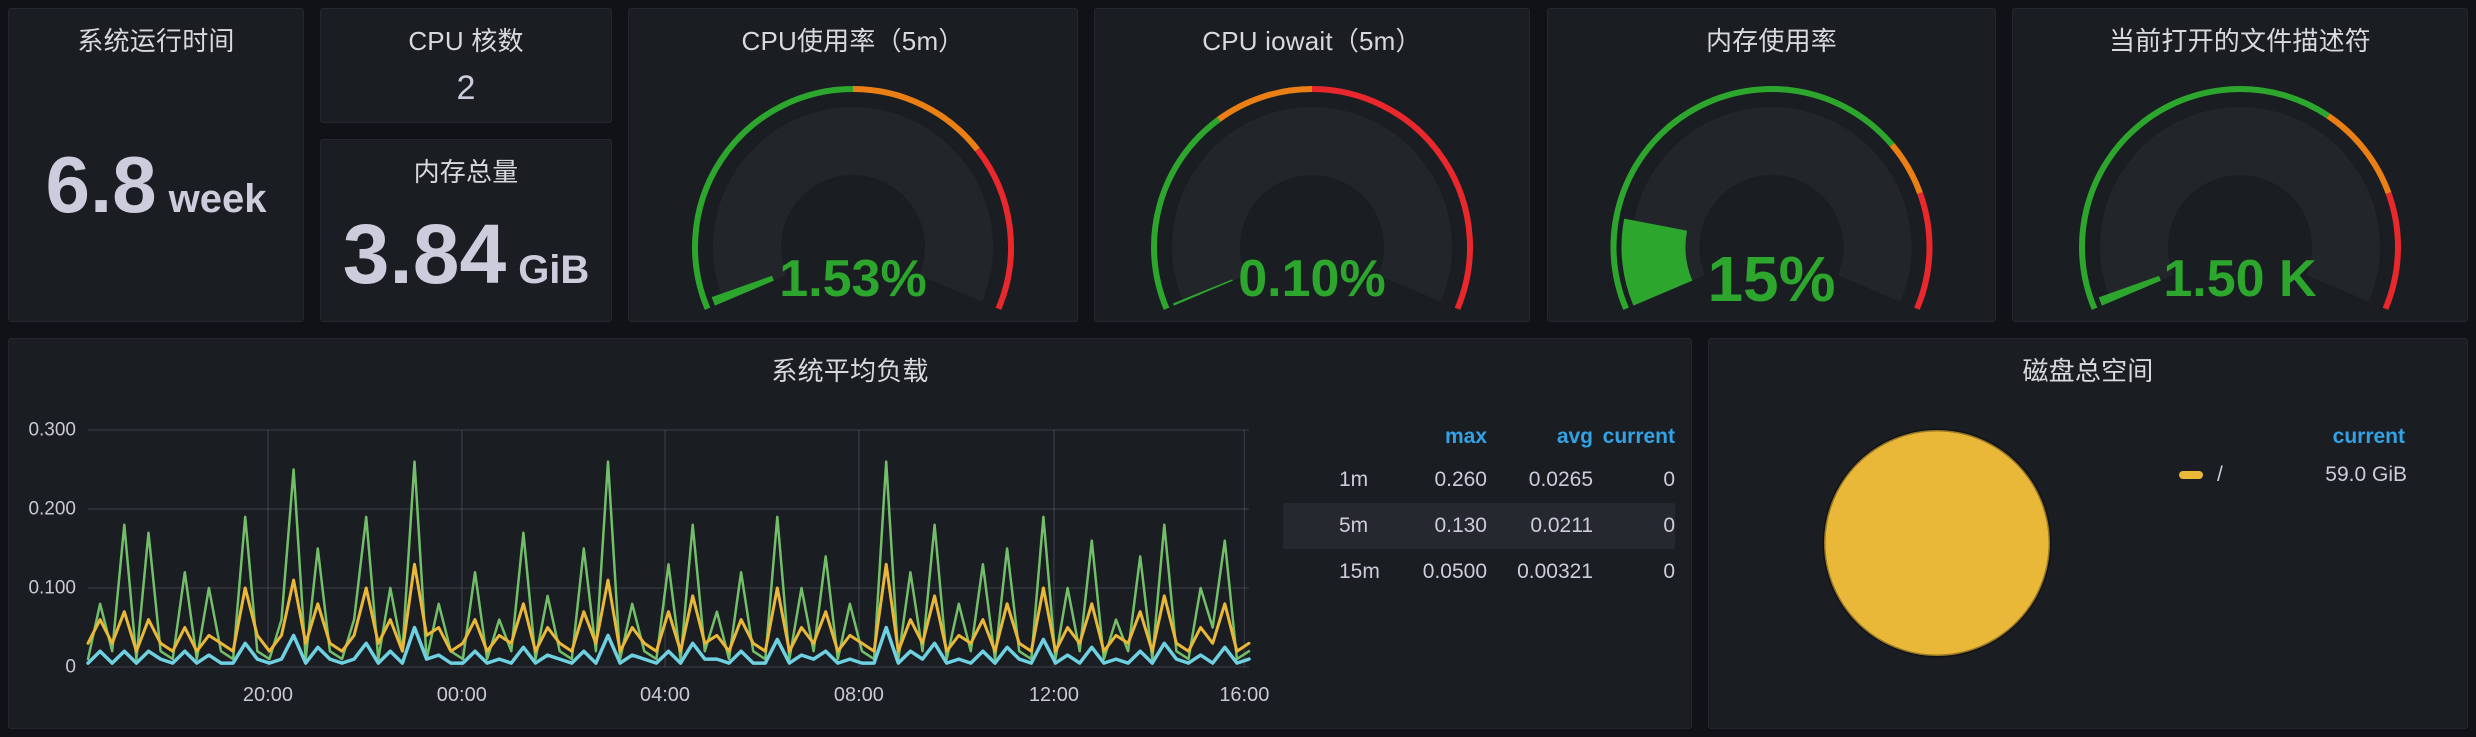  I want to click on x-axis-tick-label: 00:00, so click(462, 695).